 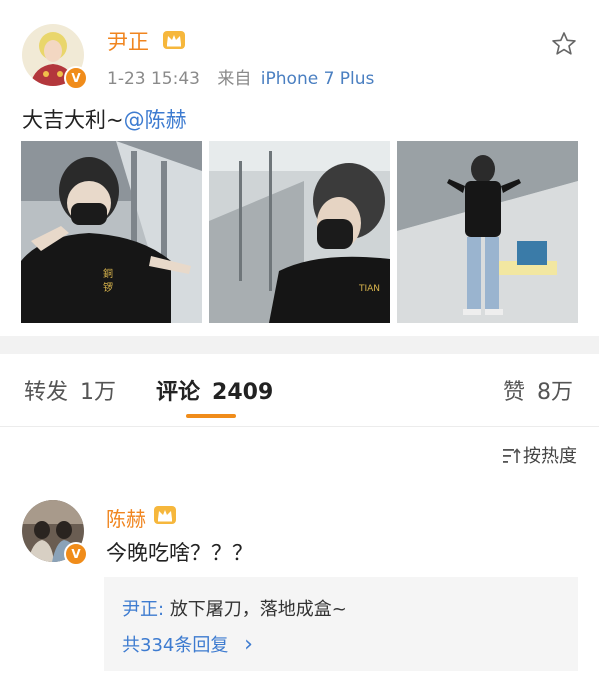 I want to click on sort-label: 按热度, so click(x=550, y=456).